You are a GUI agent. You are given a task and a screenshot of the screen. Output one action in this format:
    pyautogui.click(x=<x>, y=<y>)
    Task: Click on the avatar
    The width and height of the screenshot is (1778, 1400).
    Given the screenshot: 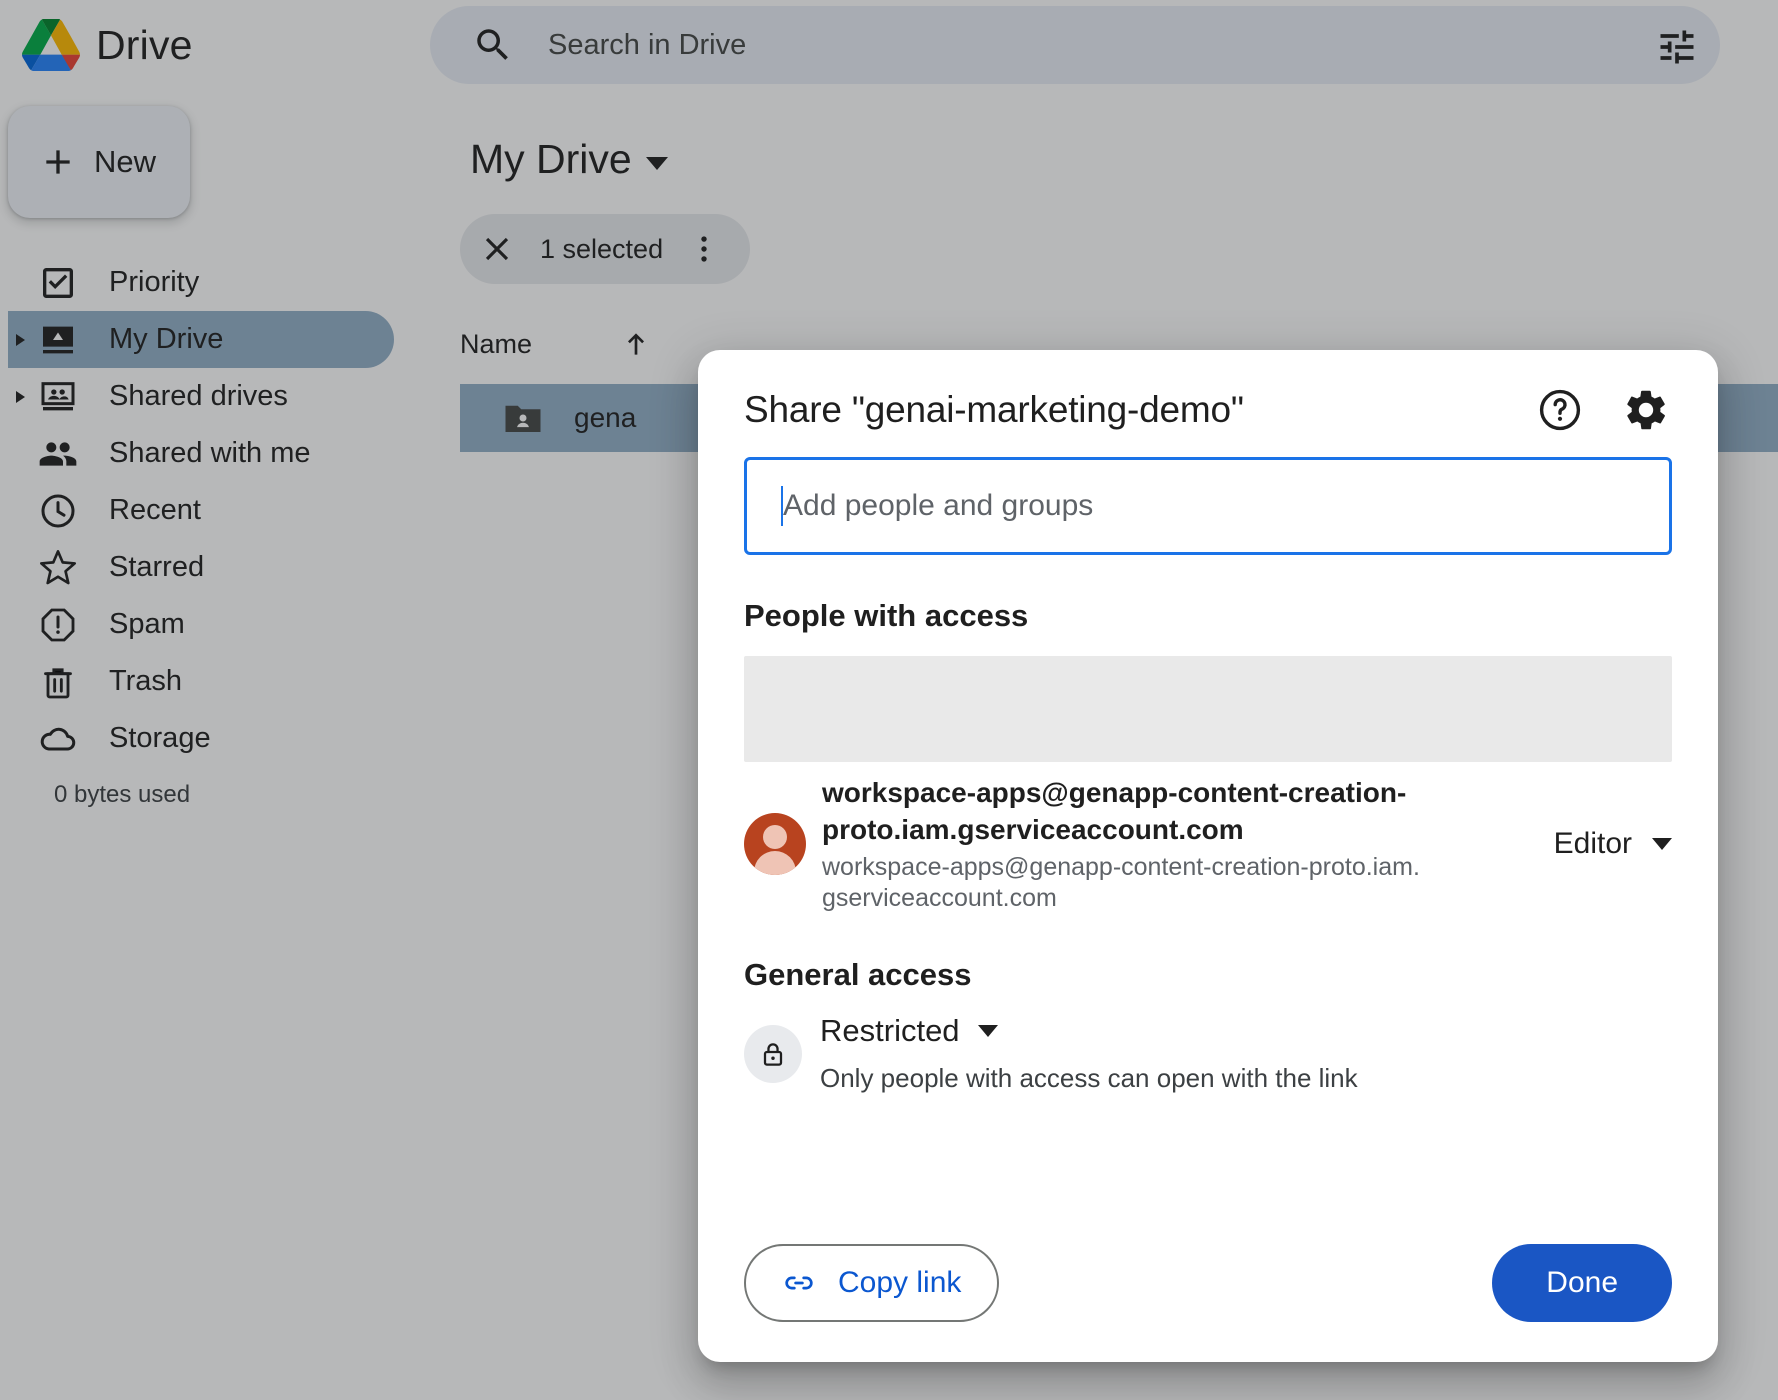 What is the action you would take?
    pyautogui.click(x=775, y=844)
    